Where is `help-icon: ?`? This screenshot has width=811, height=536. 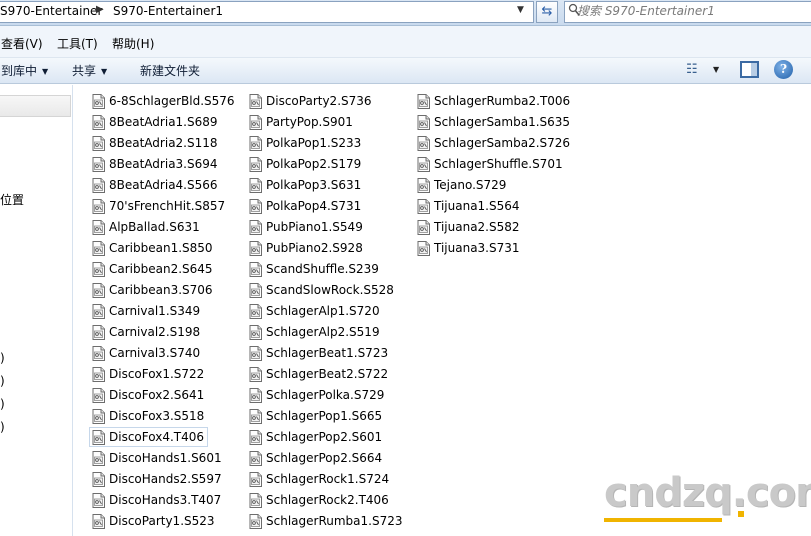 help-icon: ? is located at coordinates (783, 69).